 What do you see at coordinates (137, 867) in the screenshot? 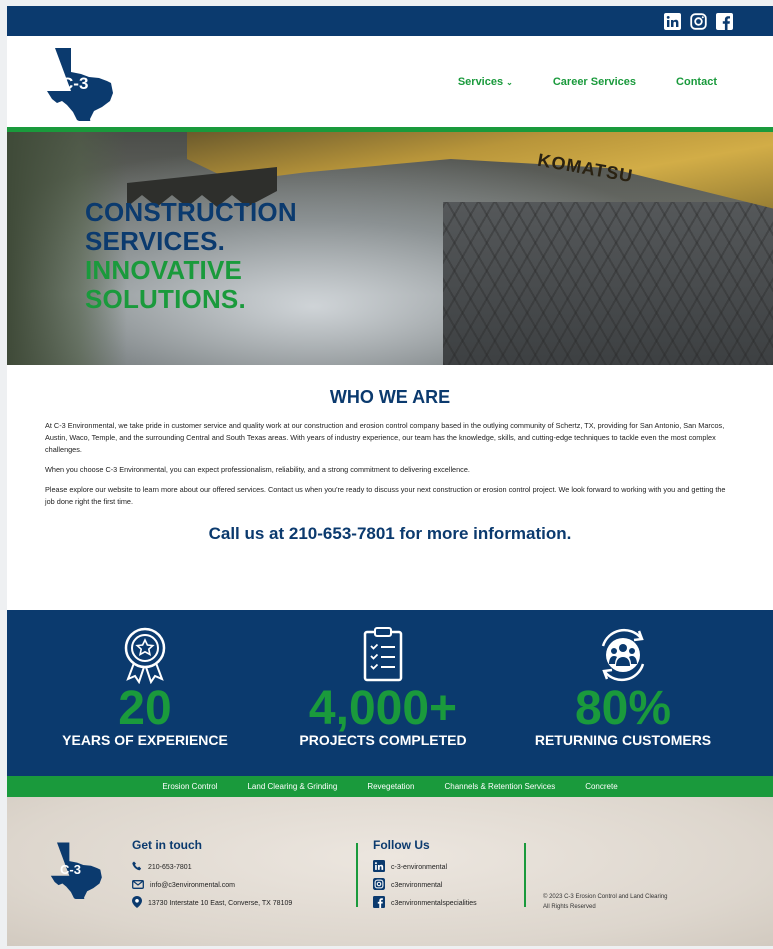
I see `phone-icon` at bounding box center [137, 867].